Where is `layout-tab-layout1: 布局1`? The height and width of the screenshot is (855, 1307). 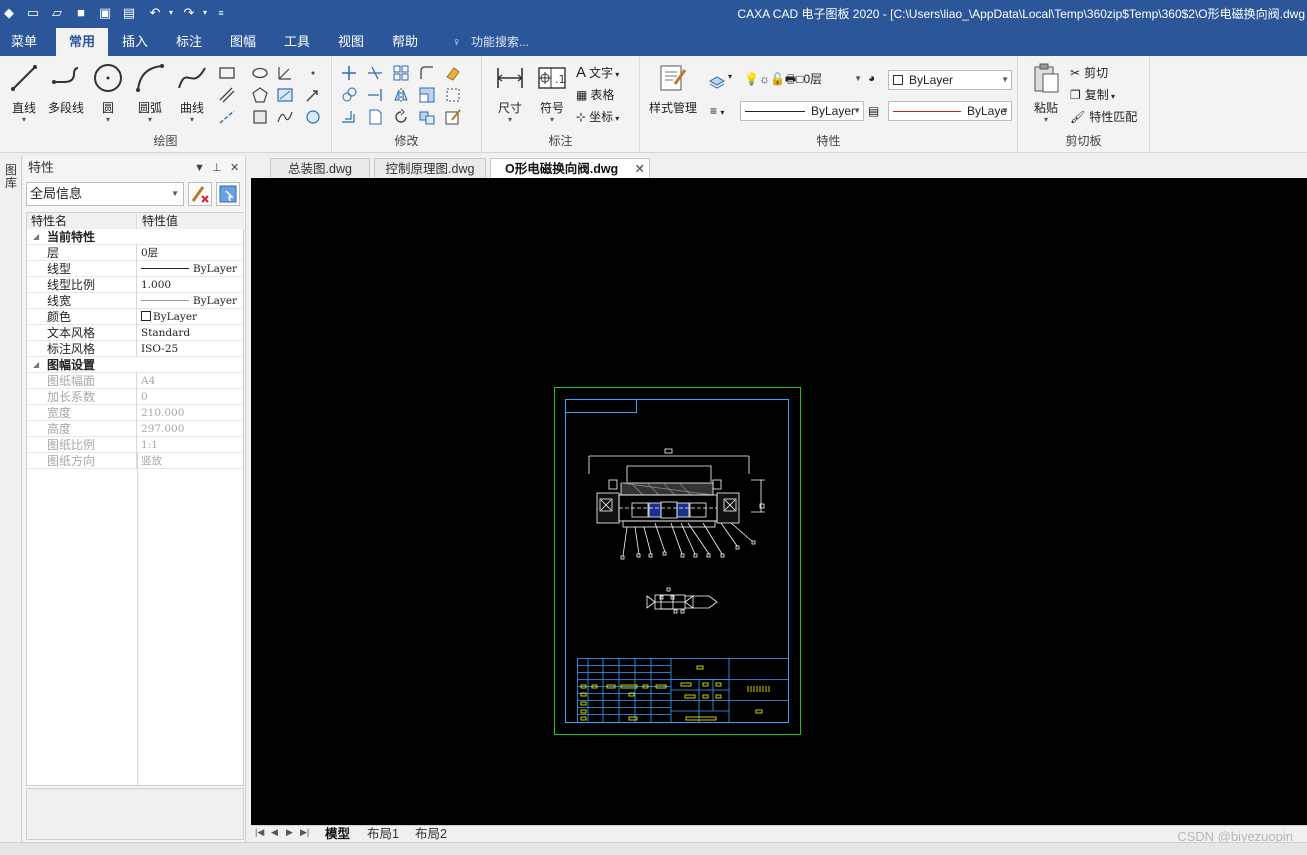
layout-tab-layout1: 布局1 is located at coordinates (383, 834).